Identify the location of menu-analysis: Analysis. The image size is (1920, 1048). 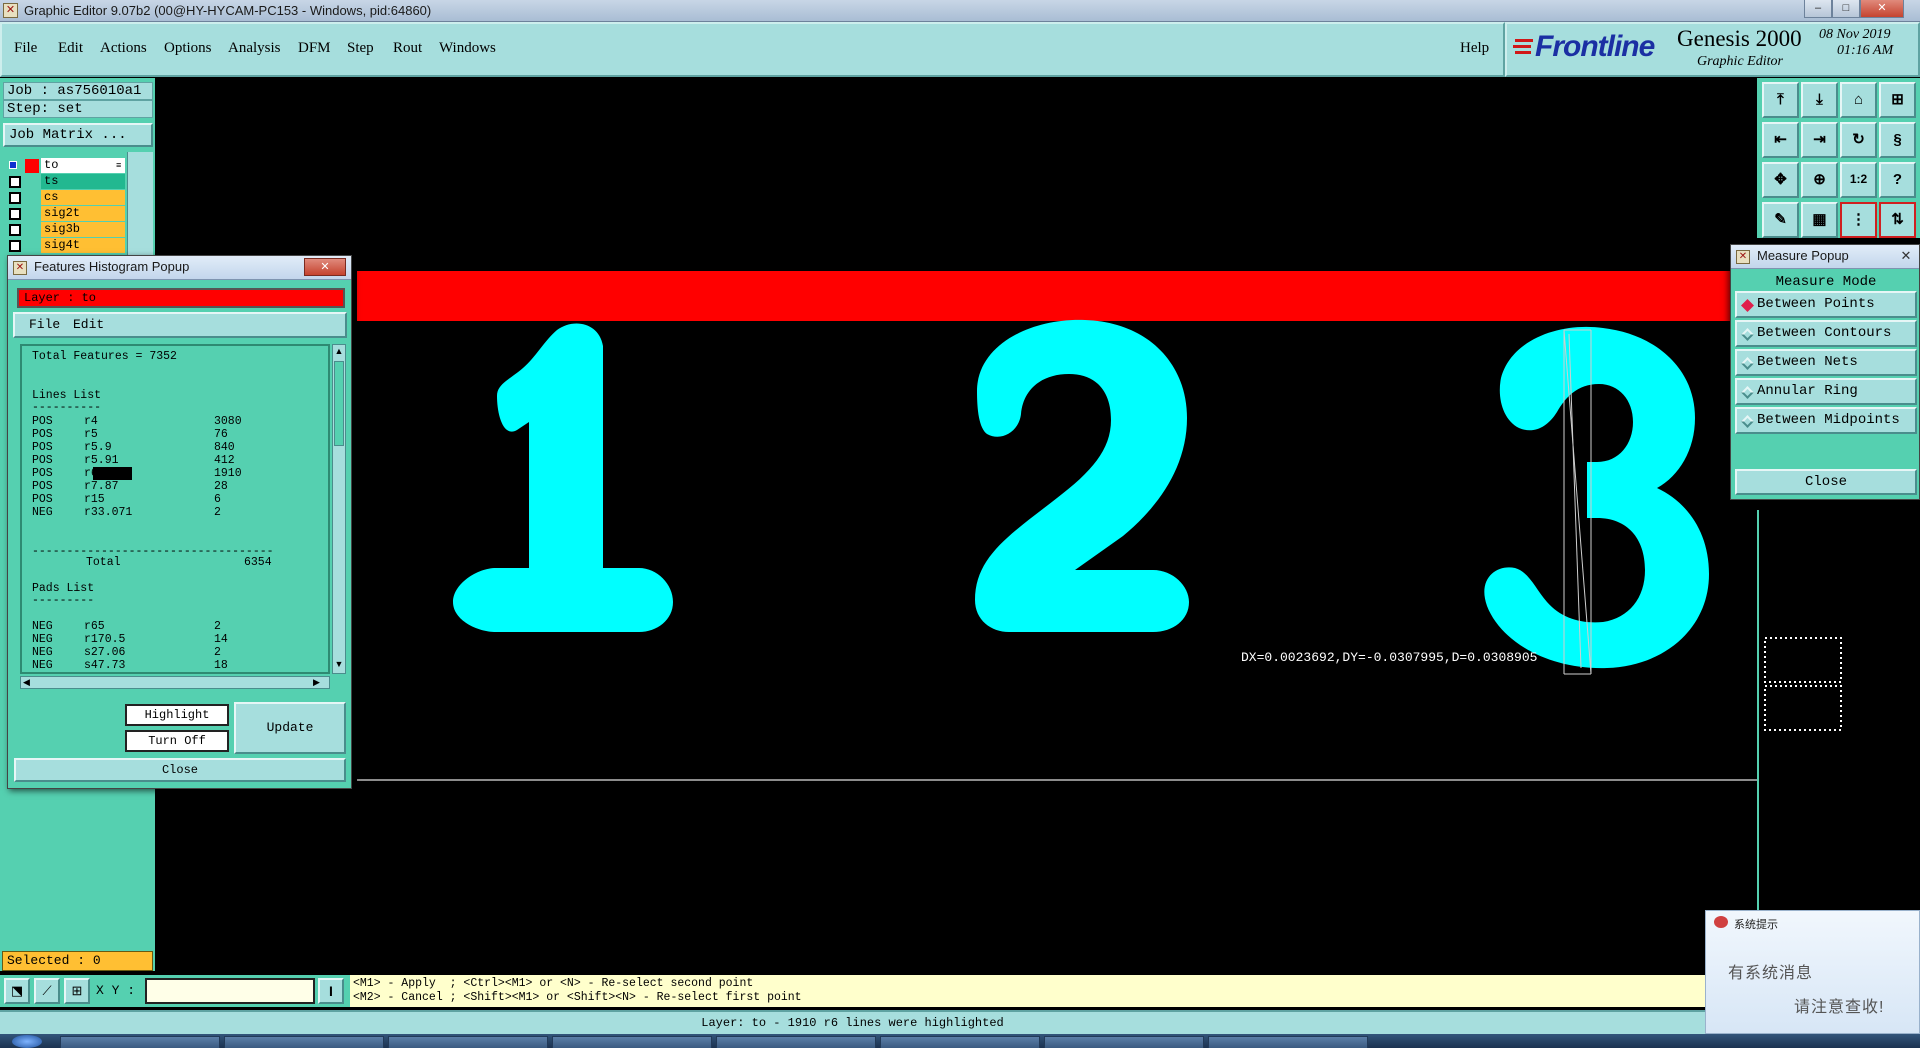
(254, 48).